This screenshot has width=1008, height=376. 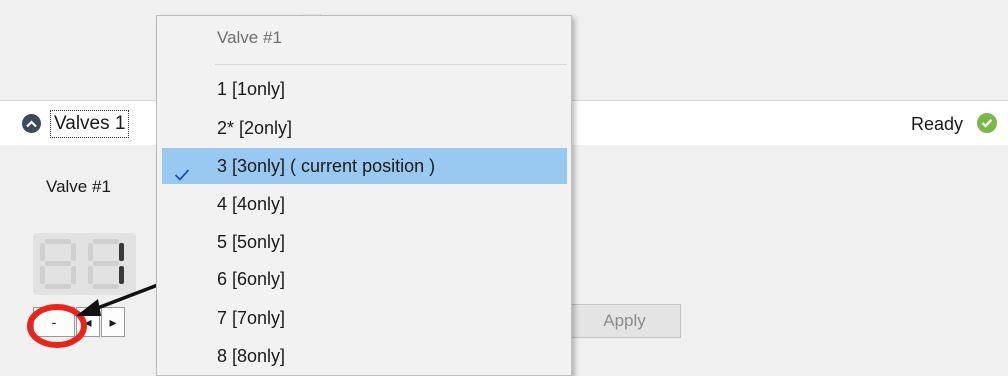 What do you see at coordinates (249, 37) in the screenshot?
I see `dropdown-header: Valve #1` at bounding box center [249, 37].